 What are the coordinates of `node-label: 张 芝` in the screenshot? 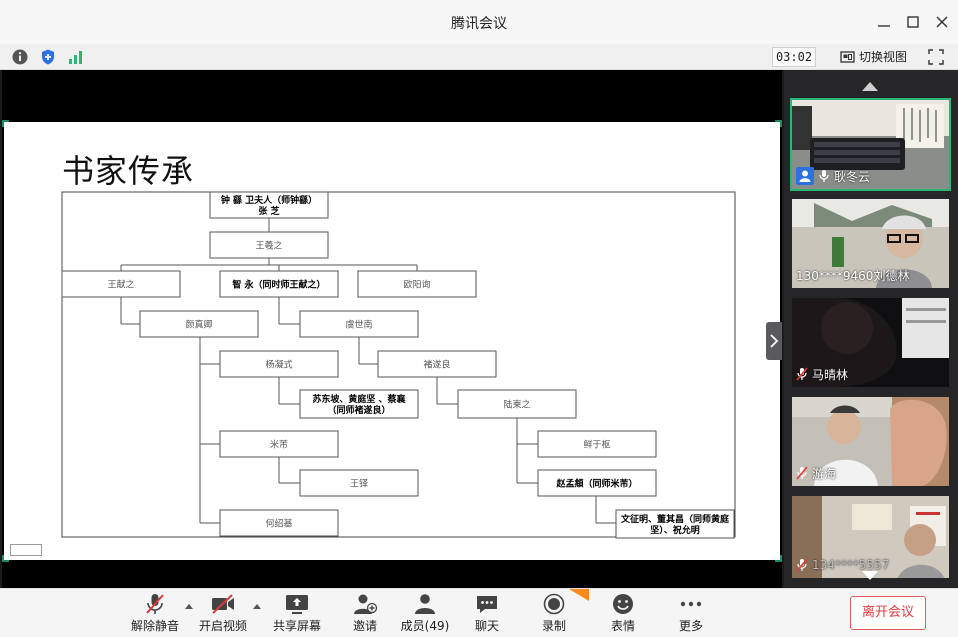 It's located at (268, 211).